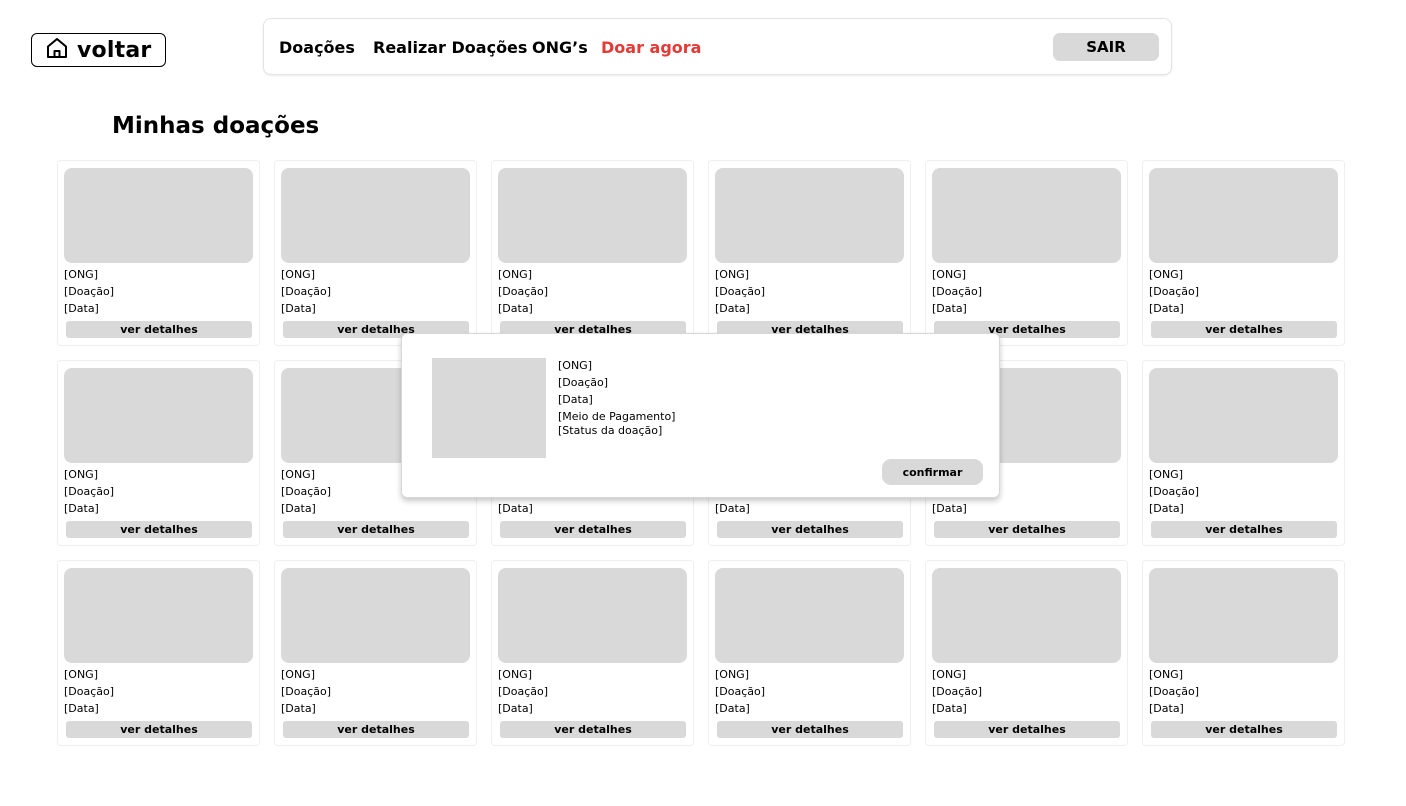 This screenshot has width=1406, height=806. What do you see at coordinates (583, 382) in the screenshot?
I see `modal-donation: [Doação]` at bounding box center [583, 382].